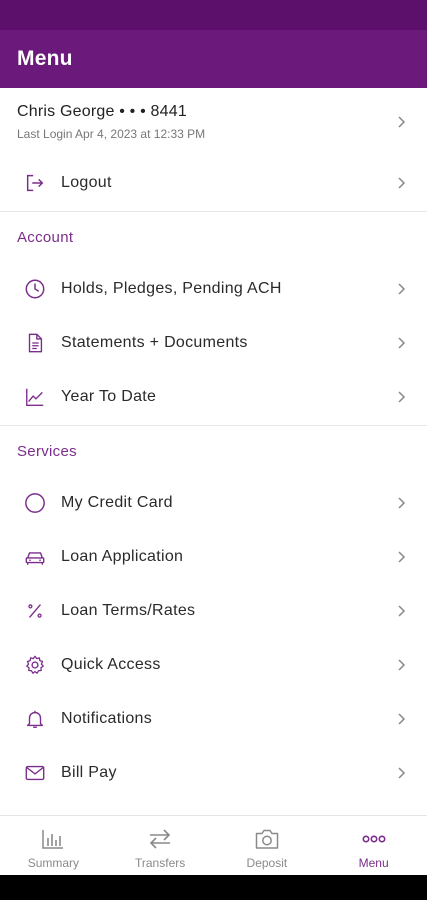 The width and height of the screenshot is (427, 900). I want to click on circle-icon, so click(35, 503).